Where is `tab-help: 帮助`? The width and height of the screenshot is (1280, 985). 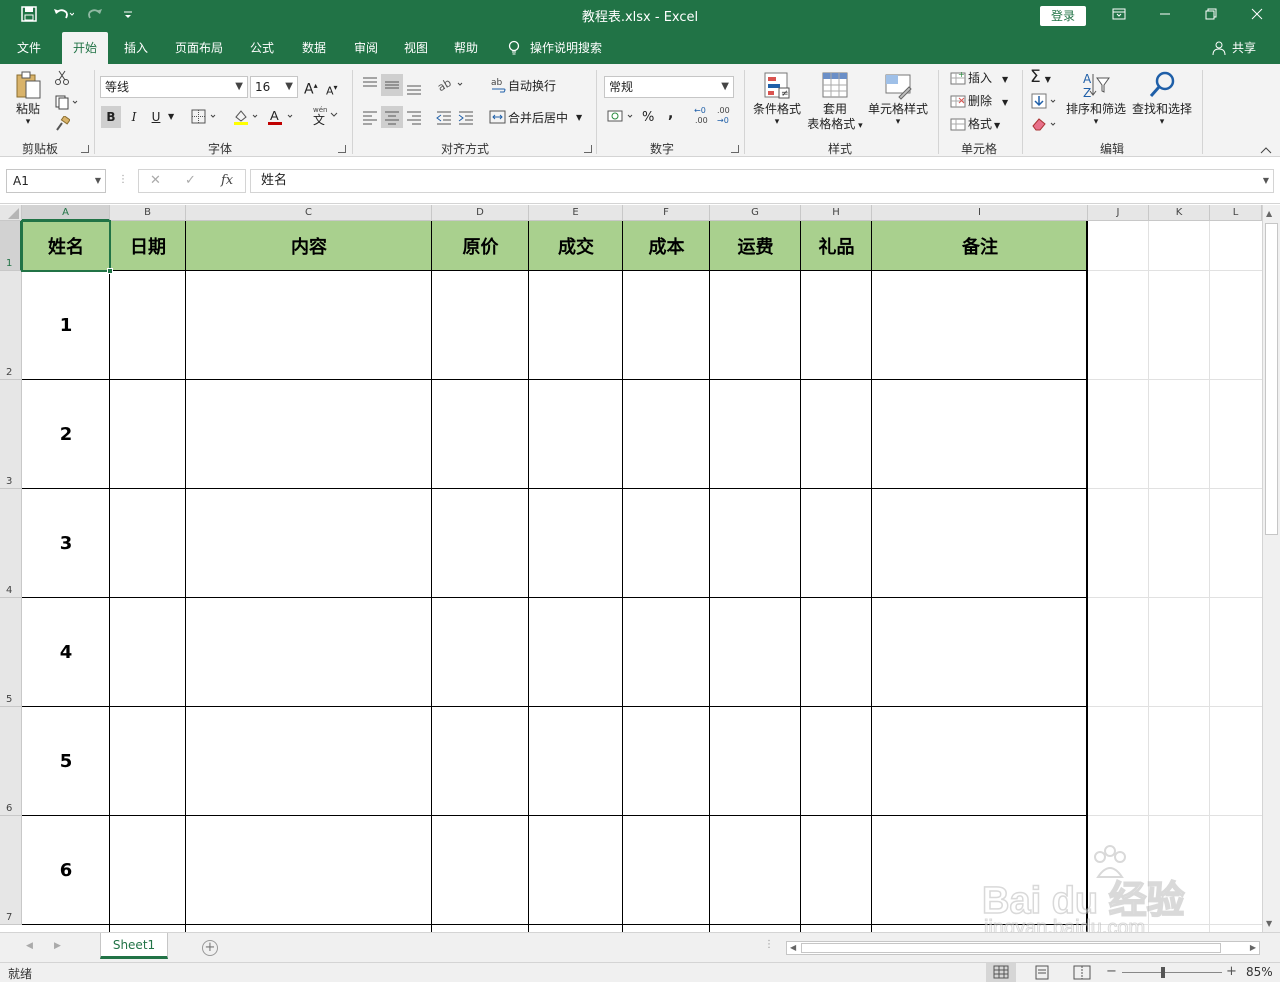 tab-help: 帮助 is located at coordinates (466, 48).